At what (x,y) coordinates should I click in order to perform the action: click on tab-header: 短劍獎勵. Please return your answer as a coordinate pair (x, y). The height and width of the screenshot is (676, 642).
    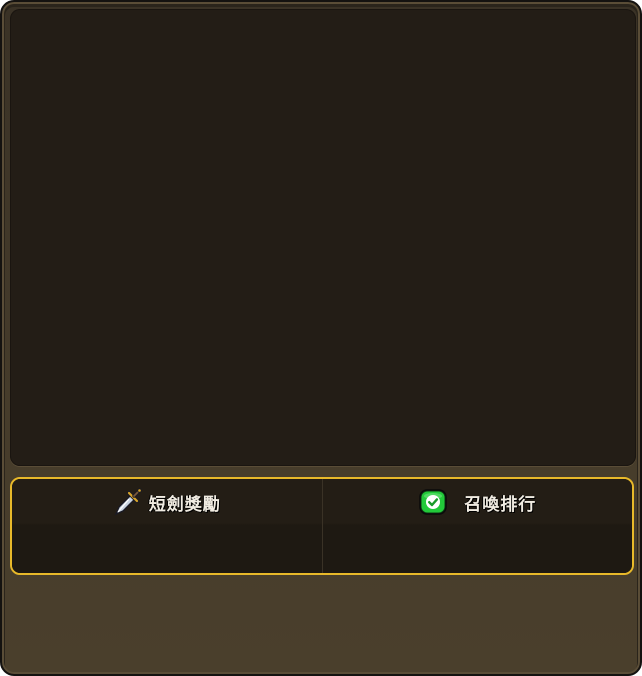
    Looking at the image, I should click on (167, 502).